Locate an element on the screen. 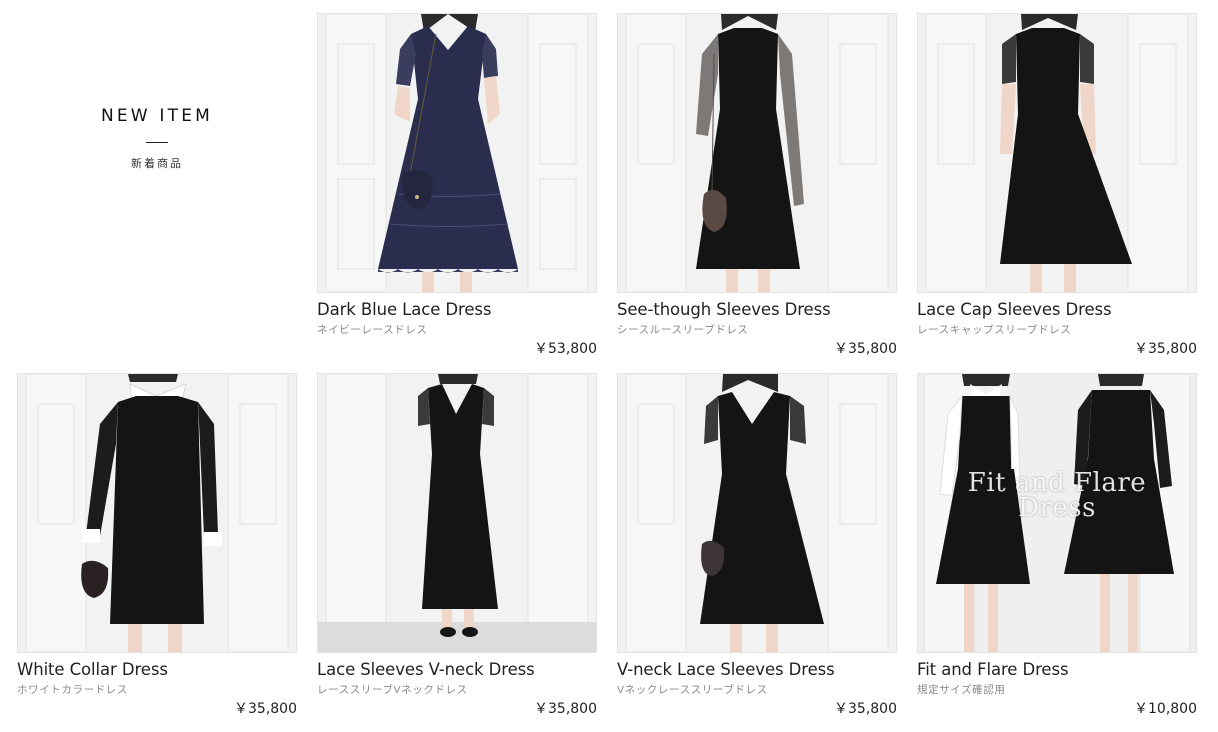  product-price: ￥53,800 is located at coordinates (565, 349).